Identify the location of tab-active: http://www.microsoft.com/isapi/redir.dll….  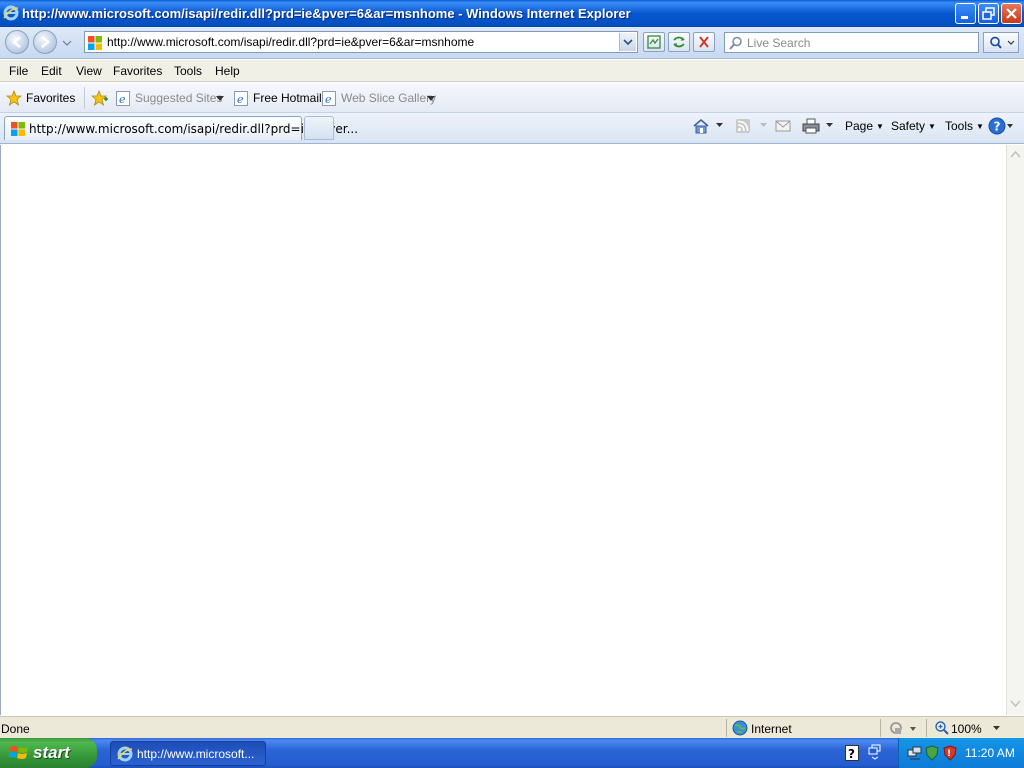
(181, 128).